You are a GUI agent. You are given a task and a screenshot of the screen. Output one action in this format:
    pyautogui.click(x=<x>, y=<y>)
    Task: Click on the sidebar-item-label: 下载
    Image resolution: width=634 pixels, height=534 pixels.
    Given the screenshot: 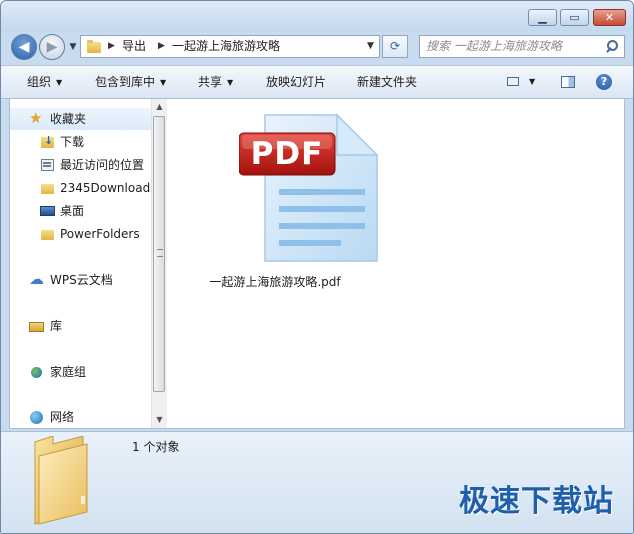 What is the action you would take?
    pyautogui.click(x=72, y=142)
    